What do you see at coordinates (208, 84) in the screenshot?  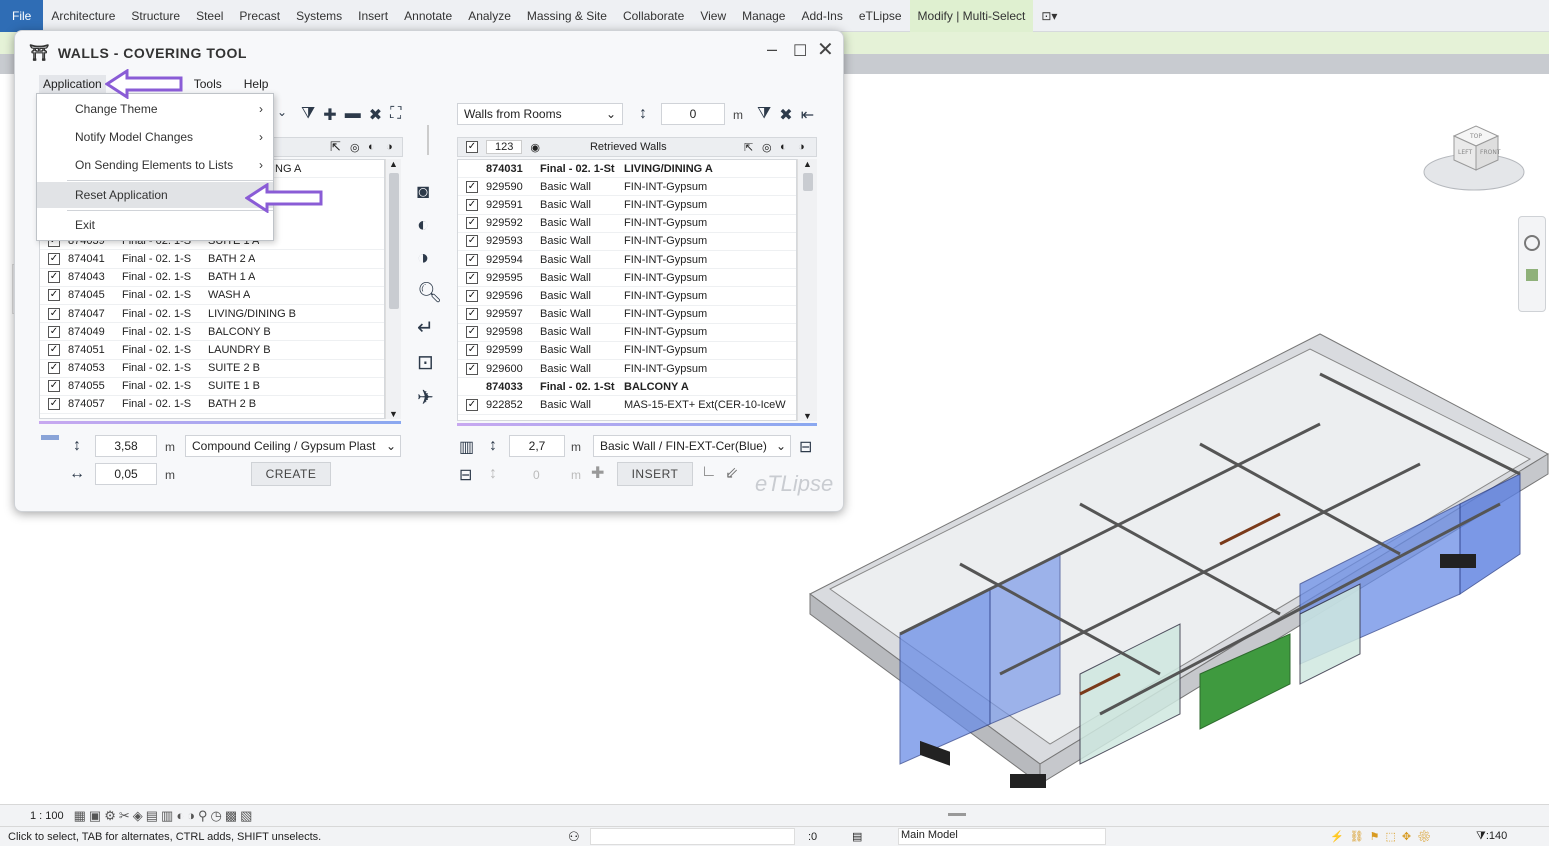 I see `menu-tools: Tools` at bounding box center [208, 84].